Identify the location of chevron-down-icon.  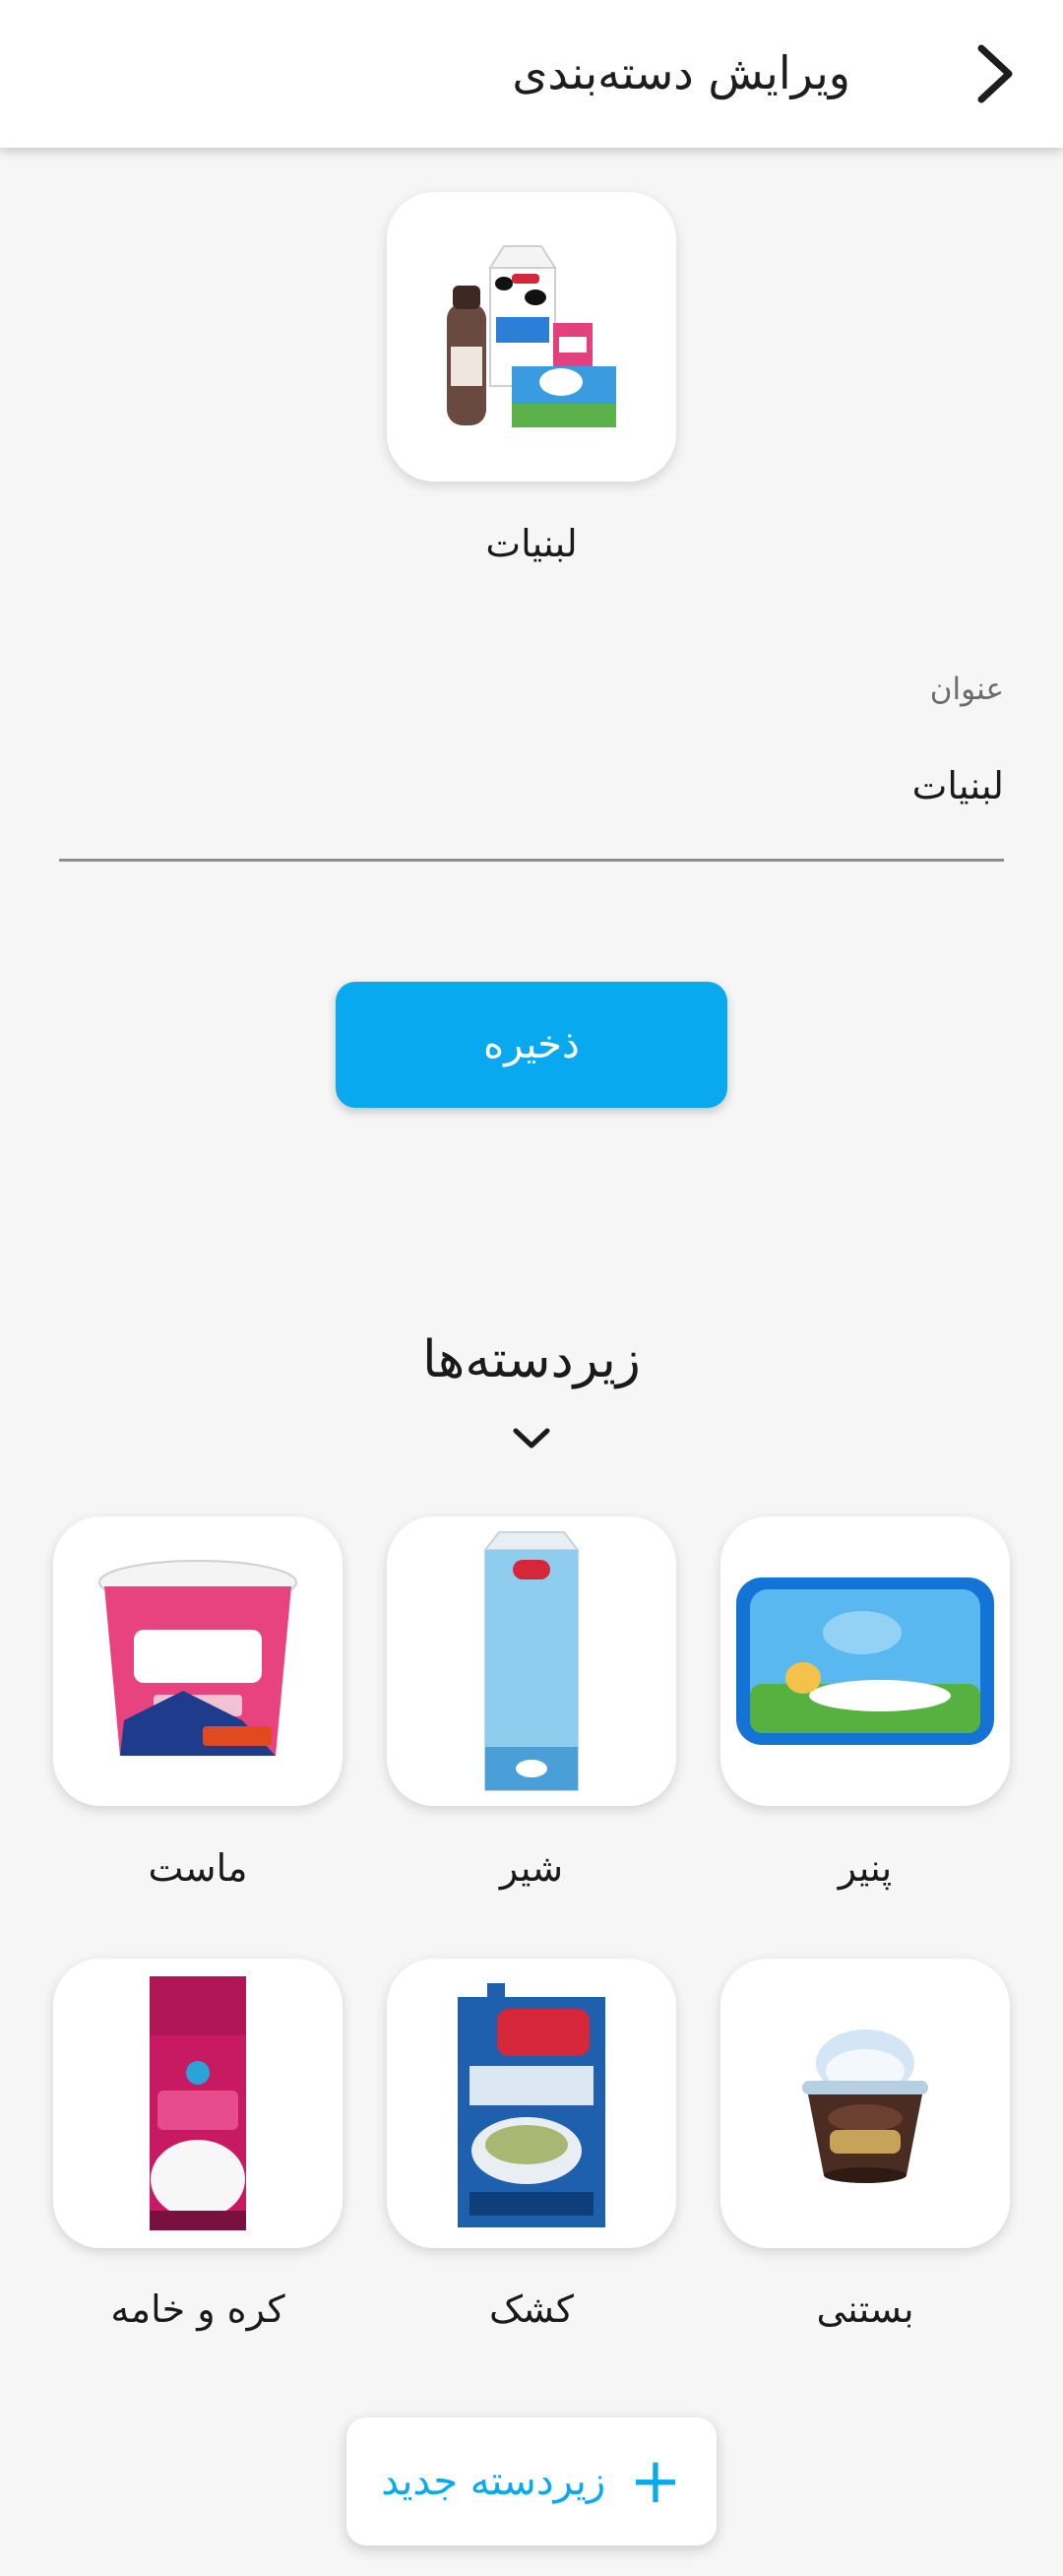
(531, 1438).